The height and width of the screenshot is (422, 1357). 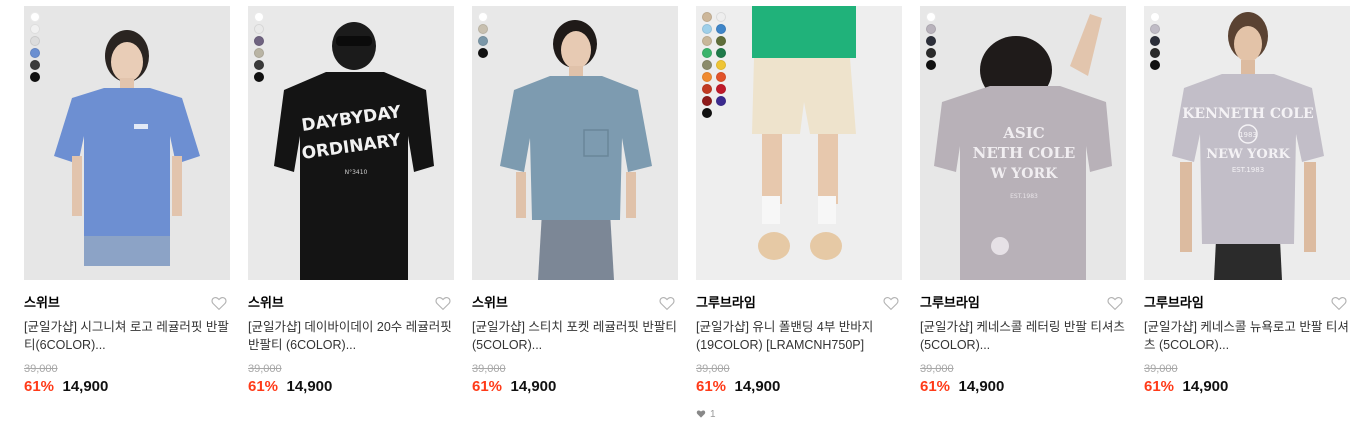 I want to click on product-photo: ASIC NETH COLE W YORK EST.1983, so click(x=1023, y=143).